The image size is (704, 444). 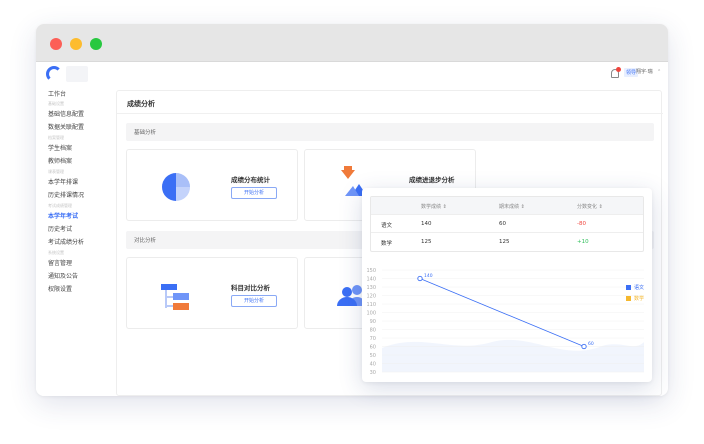 What do you see at coordinates (56, 44) in the screenshot?
I see `window-close-button` at bounding box center [56, 44].